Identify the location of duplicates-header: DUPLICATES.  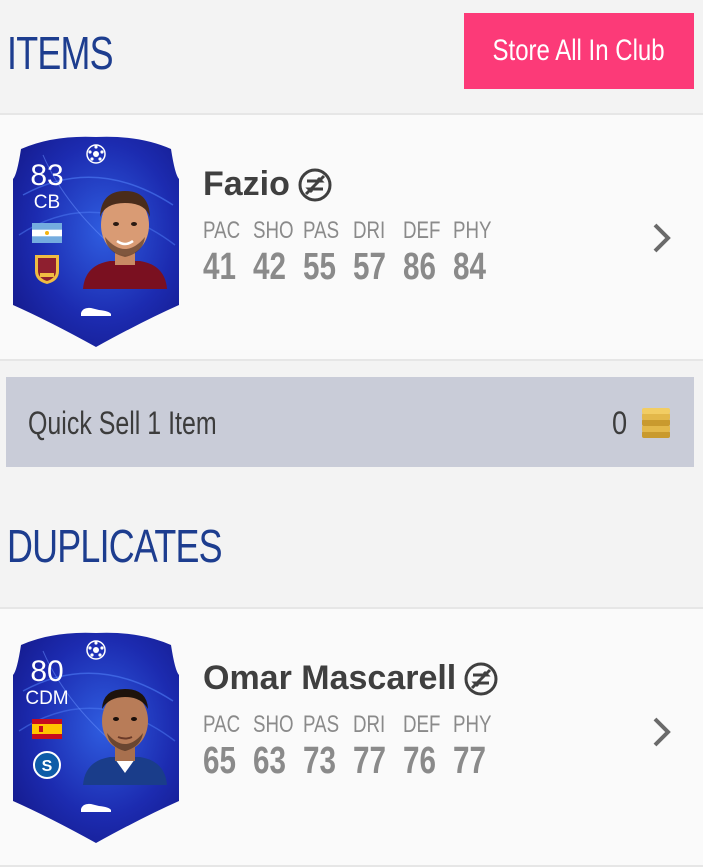
(351, 555).